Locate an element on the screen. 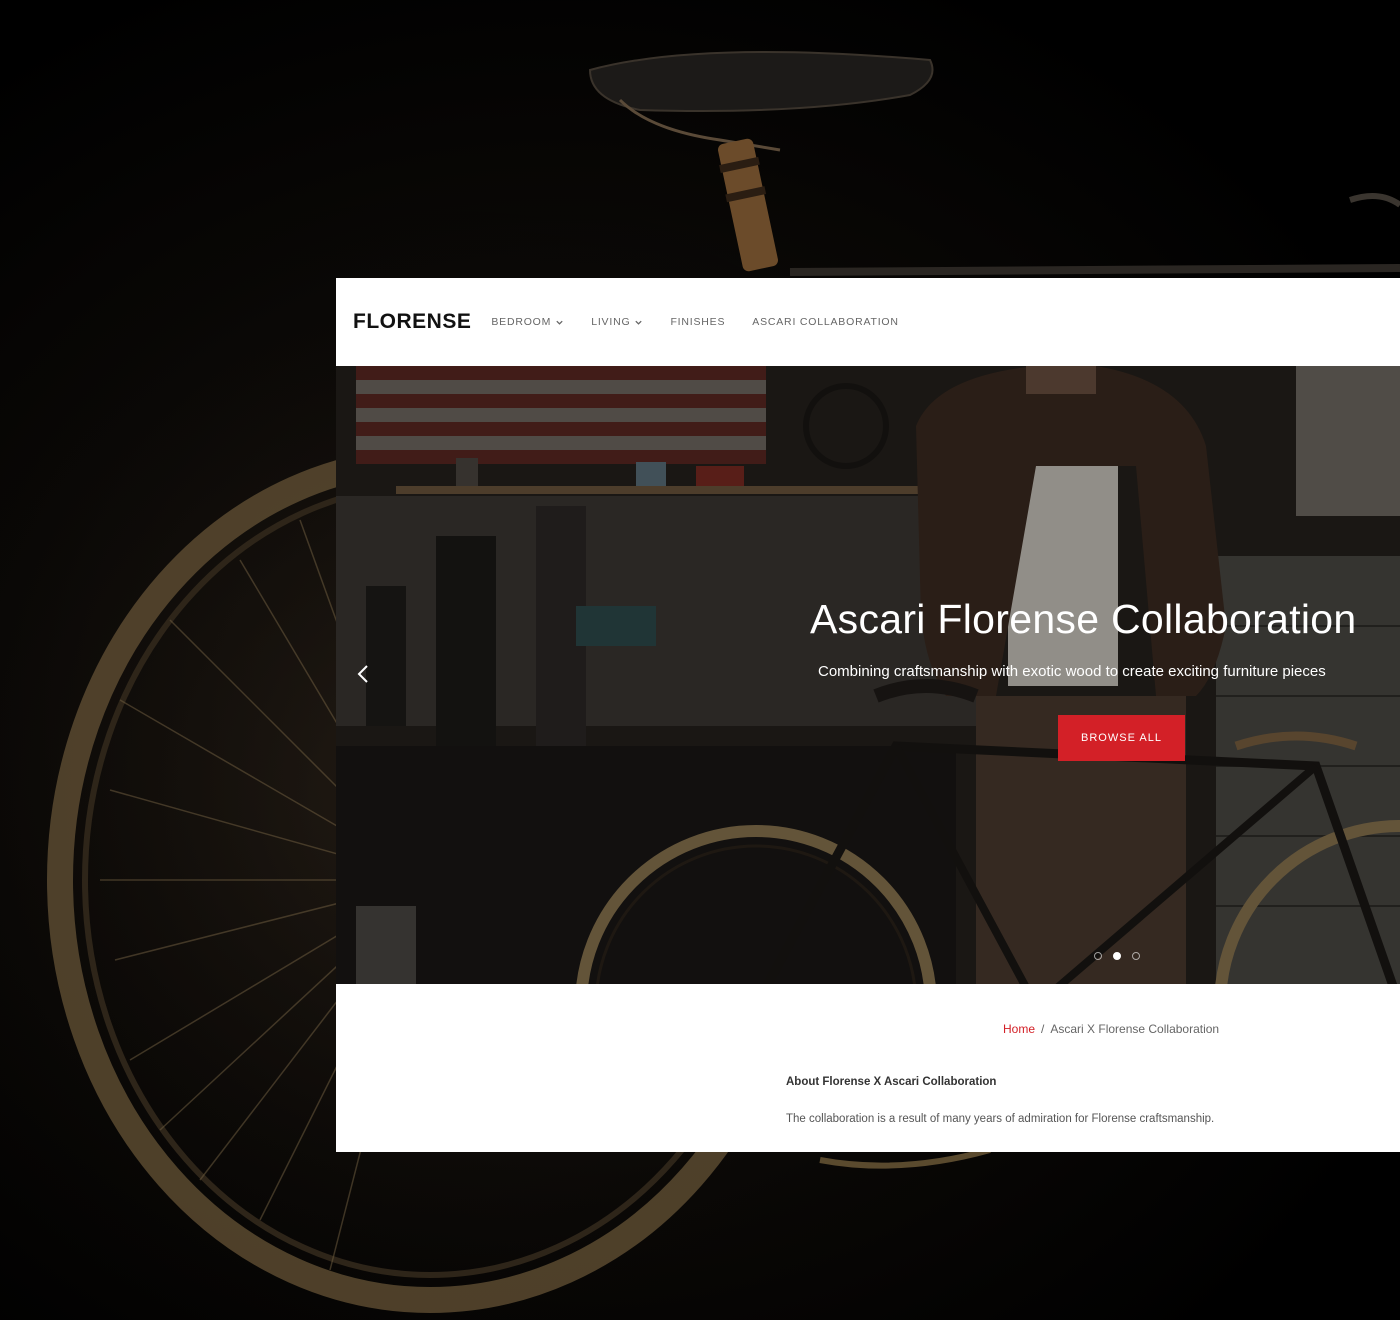 Image resolution: width=1400 pixels, height=1320 pixels. nav-item-label: BEDROOM is located at coordinates (521, 322).